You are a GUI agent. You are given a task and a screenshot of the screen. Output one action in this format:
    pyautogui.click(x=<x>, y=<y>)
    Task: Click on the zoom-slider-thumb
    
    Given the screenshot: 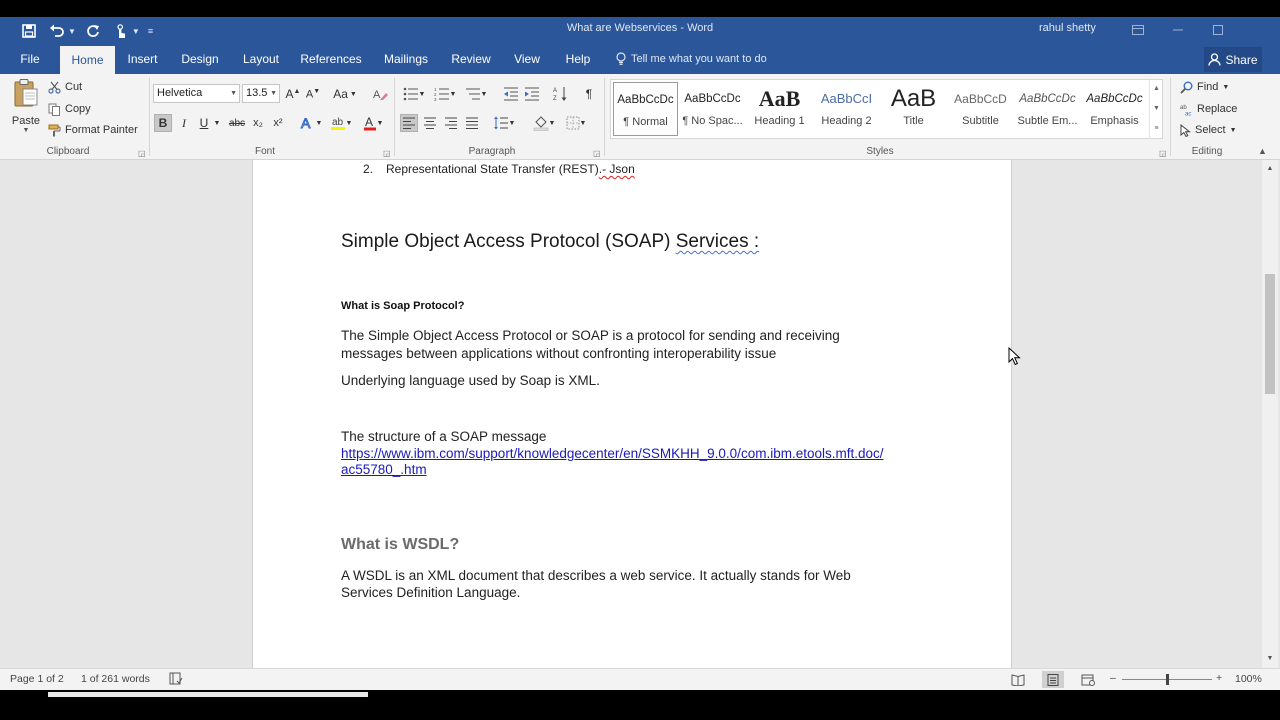 What is the action you would take?
    pyautogui.click(x=1167, y=679)
    